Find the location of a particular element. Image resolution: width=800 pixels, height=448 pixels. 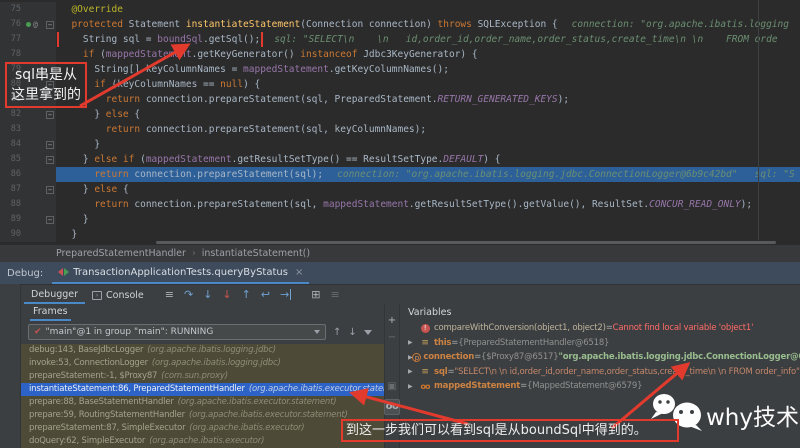

editor-gutter: 84 − is located at coordinates (28, 144).